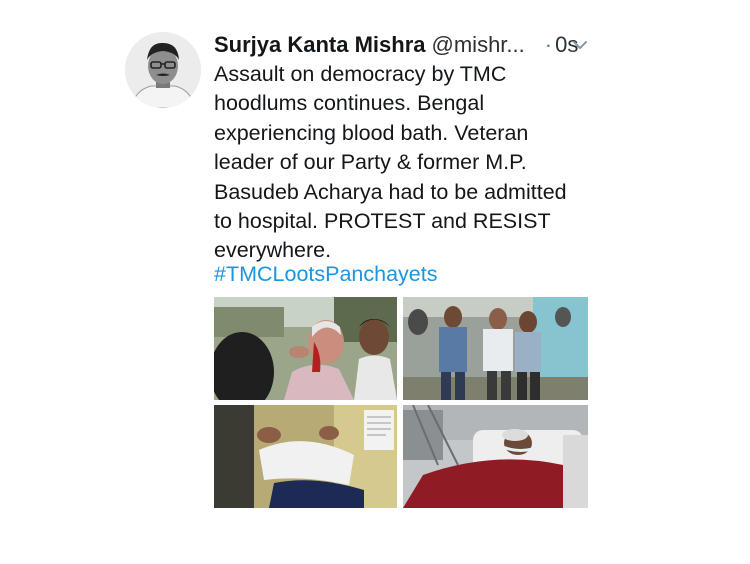 Image resolution: width=750 pixels, height=564 pixels. Describe the element at coordinates (325, 274) in the screenshot. I see `hashtag-link: #TMCLootsPanchayets` at that location.